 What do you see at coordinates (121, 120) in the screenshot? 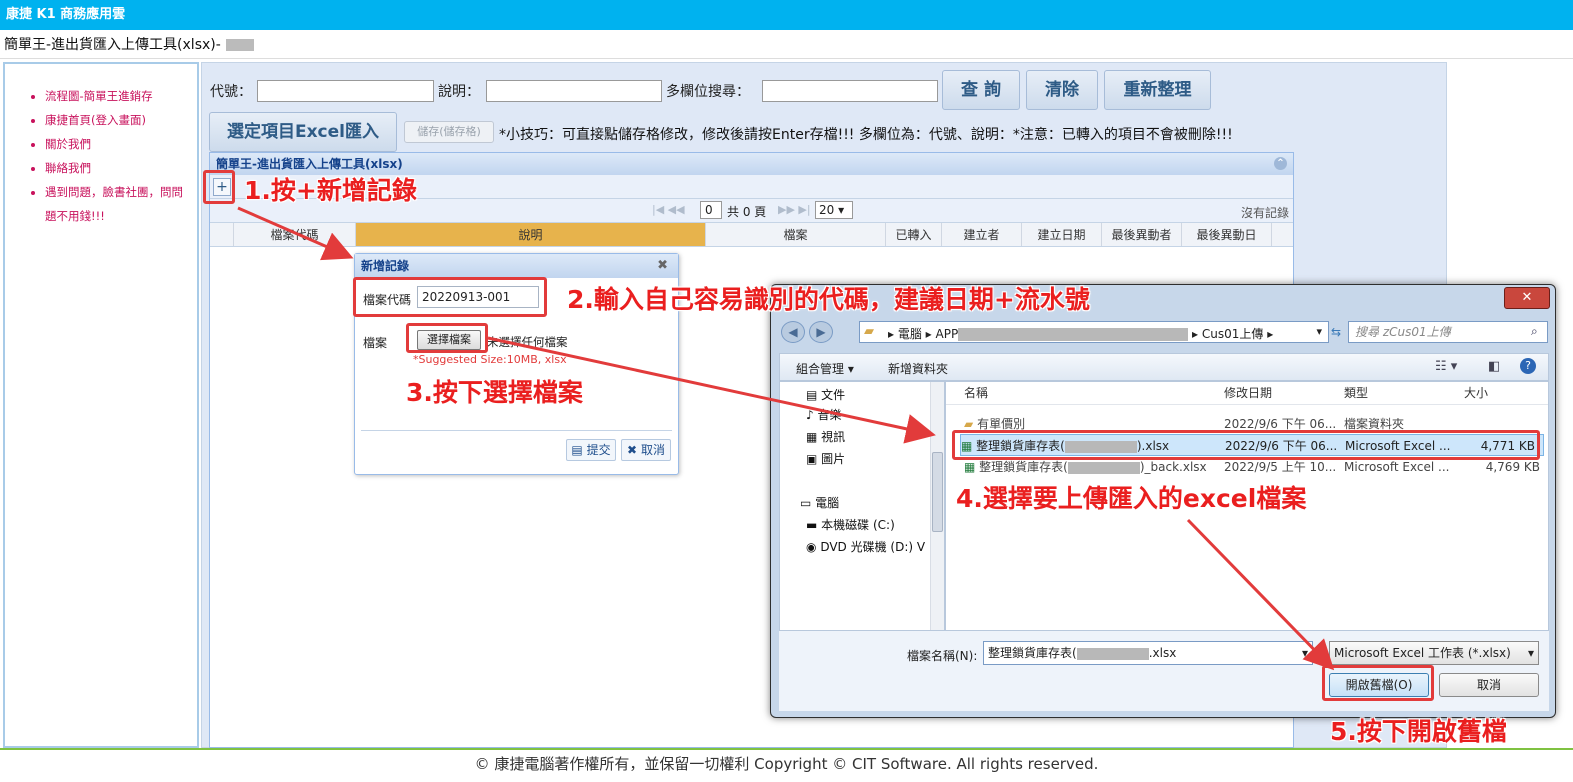
I see `sidebar-link-home: 康捷首頁(登入畫面)` at bounding box center [121, 120].